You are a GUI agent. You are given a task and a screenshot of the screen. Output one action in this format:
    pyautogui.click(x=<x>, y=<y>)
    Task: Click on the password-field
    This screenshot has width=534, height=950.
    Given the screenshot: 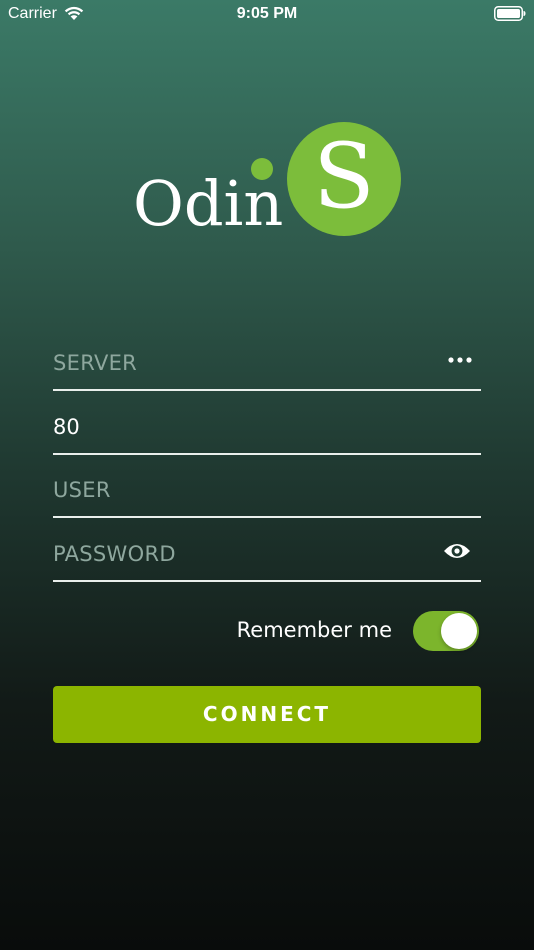 What is the action you would take?
    pyautogui.click(x=267, y=555)
    